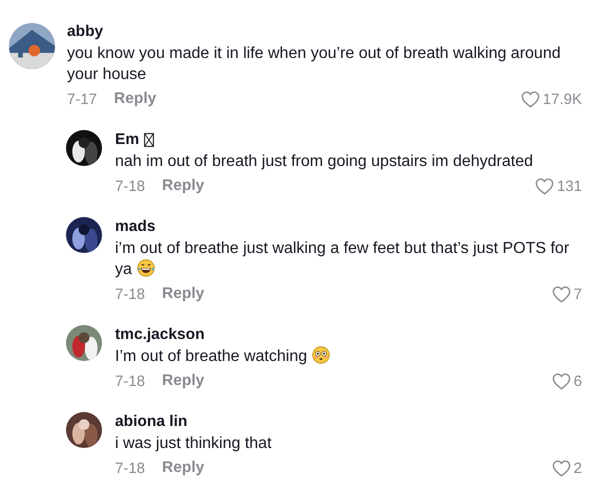 The height and width of the screenshot is (492, 598). What do you see at coordinates (324, 162) in the screenshot?
I see `comment-text: nah im out of breath just from going upstairs im dehydrated` at bounding box center [324, 162].